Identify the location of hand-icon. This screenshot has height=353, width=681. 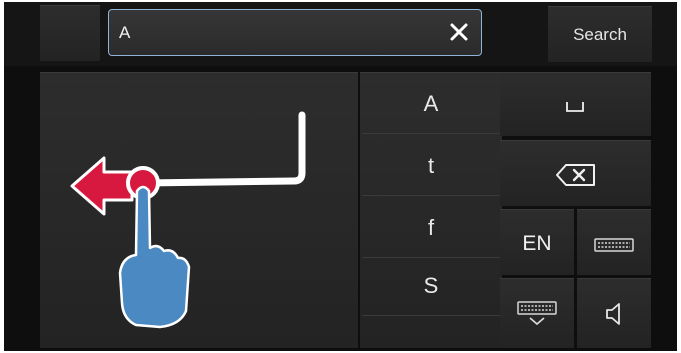
(154, 257).